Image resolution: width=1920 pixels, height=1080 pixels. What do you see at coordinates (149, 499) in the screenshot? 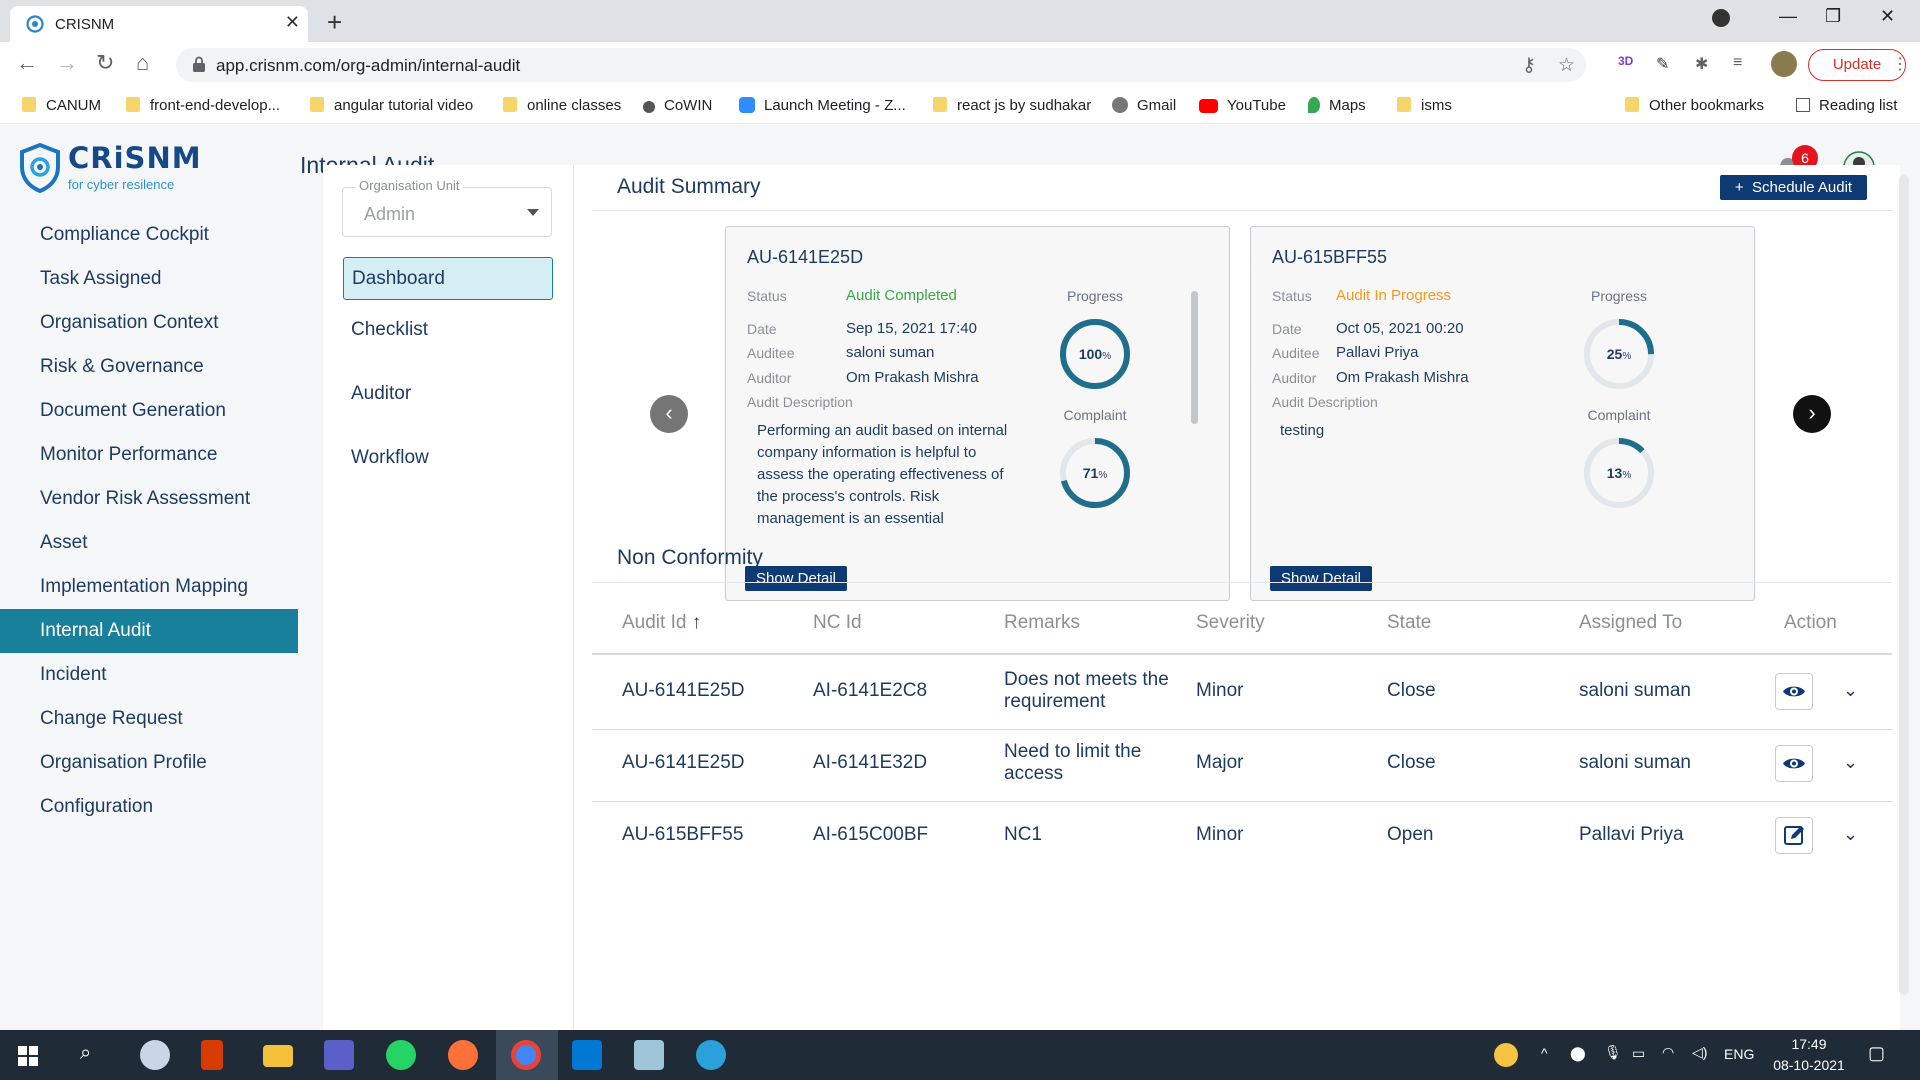
I see `sidebar-item-vendor-risk-assessment: Vendor Risk Assessment` at bounding box center [149, 499].